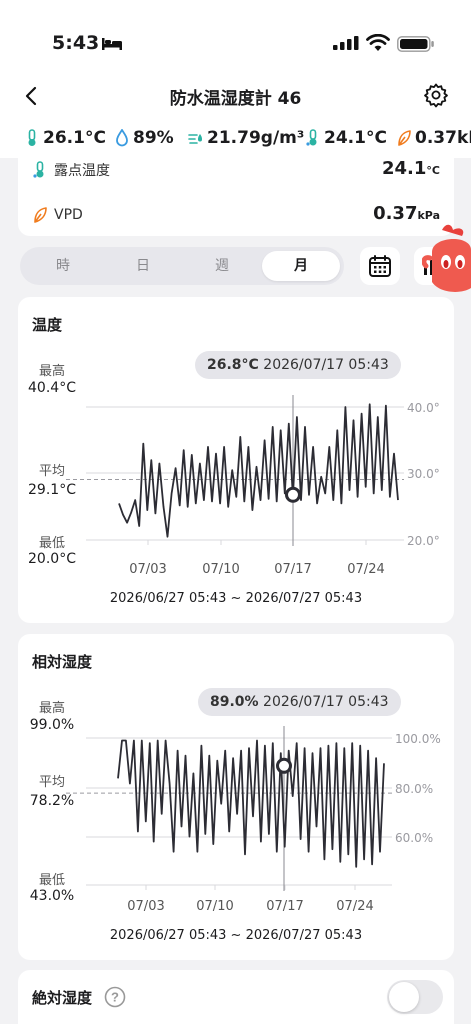 The height and width of the screenshot is (1024, 471). Describe the element at coordinates (63, 266) in the screenshot. I see `tab-hour: 時` at that location.